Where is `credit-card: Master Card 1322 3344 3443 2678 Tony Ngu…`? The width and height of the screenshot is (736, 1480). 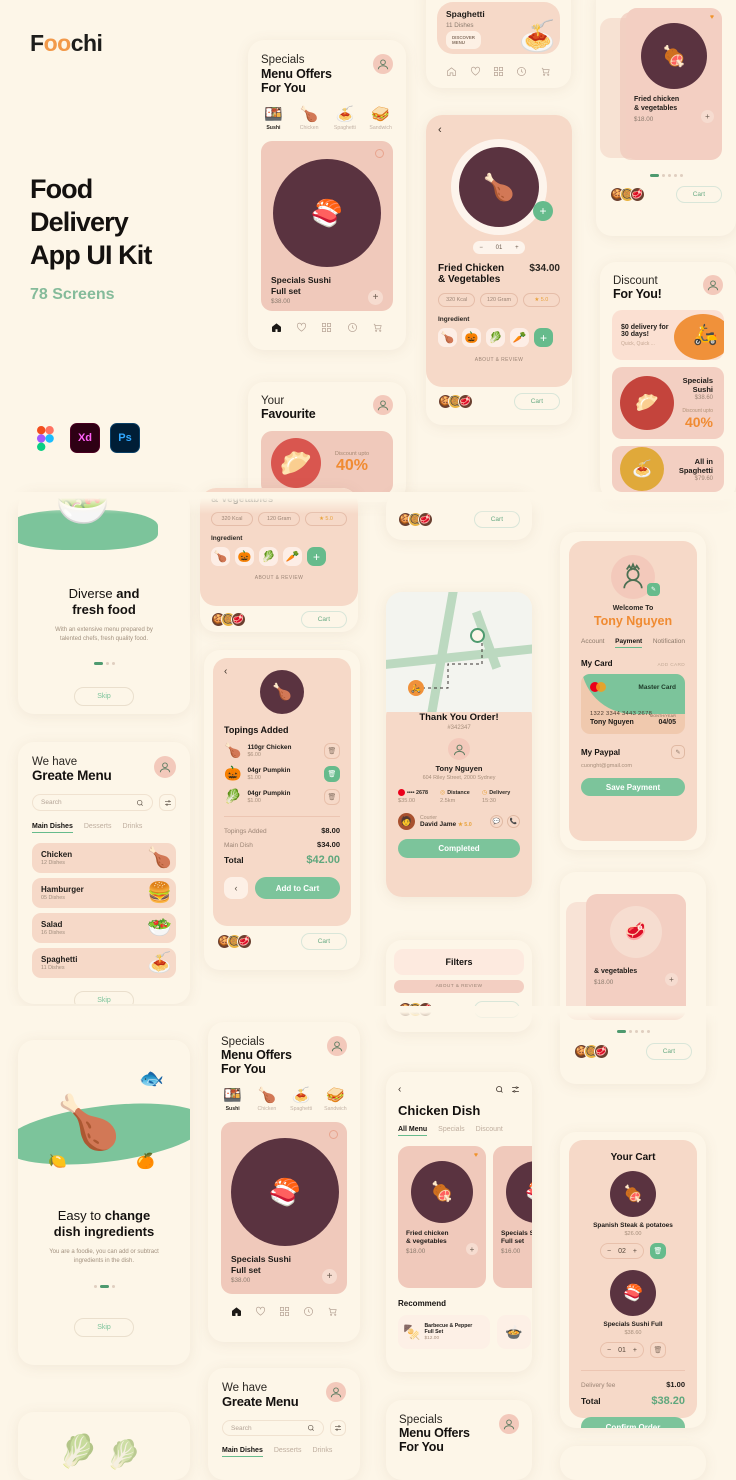
credit-card: Master Card 1322 3344 3443 2678 Tony Ngu… is located at coordinates (633, 704).